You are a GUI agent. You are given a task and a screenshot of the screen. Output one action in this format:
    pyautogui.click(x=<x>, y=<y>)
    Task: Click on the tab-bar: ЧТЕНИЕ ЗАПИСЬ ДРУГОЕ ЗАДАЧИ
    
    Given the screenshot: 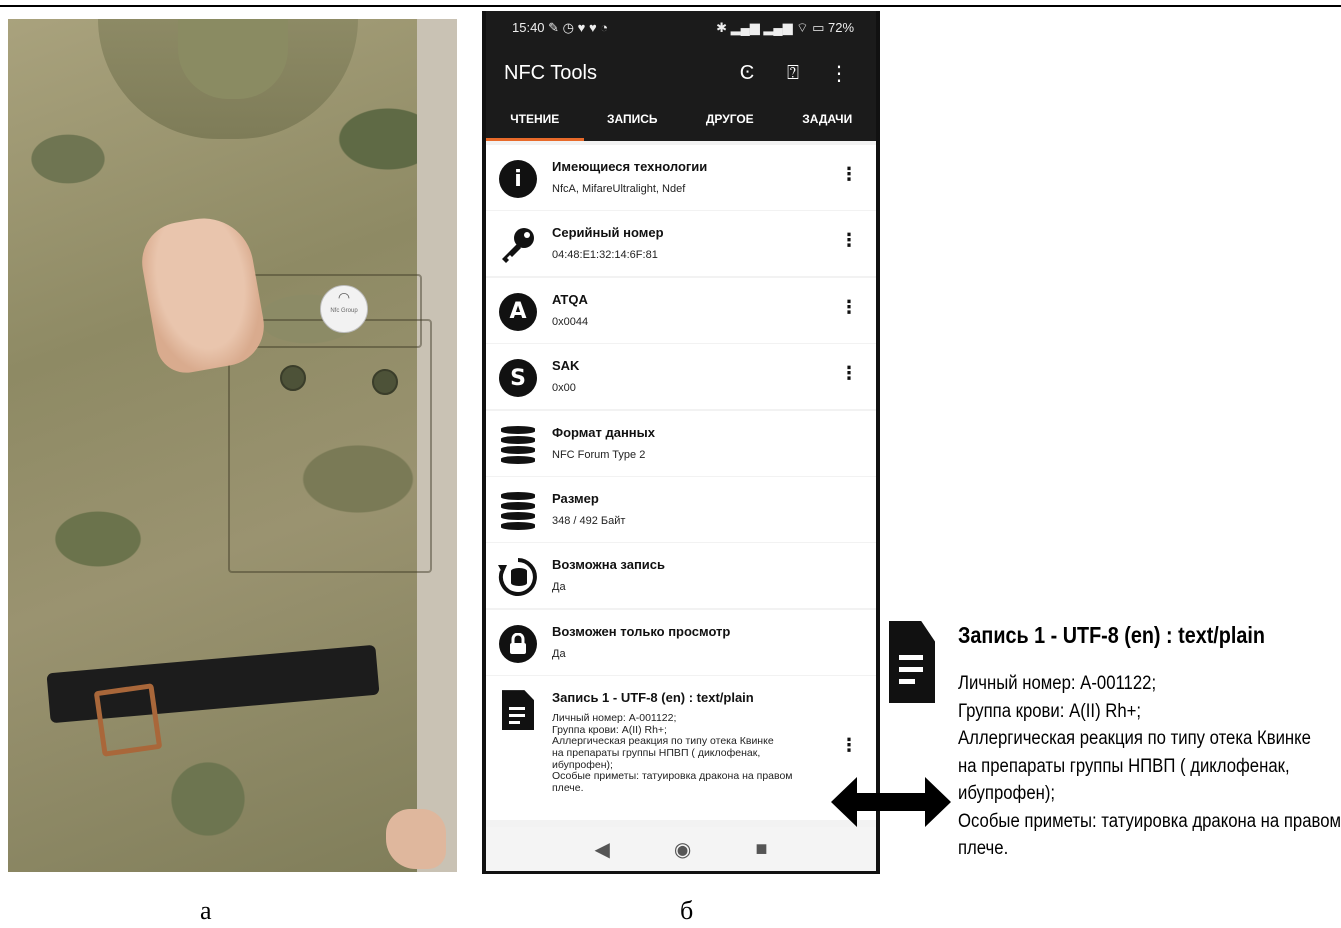 What is the action you would take?
    pyautogui.click(x=681, y=121)
    